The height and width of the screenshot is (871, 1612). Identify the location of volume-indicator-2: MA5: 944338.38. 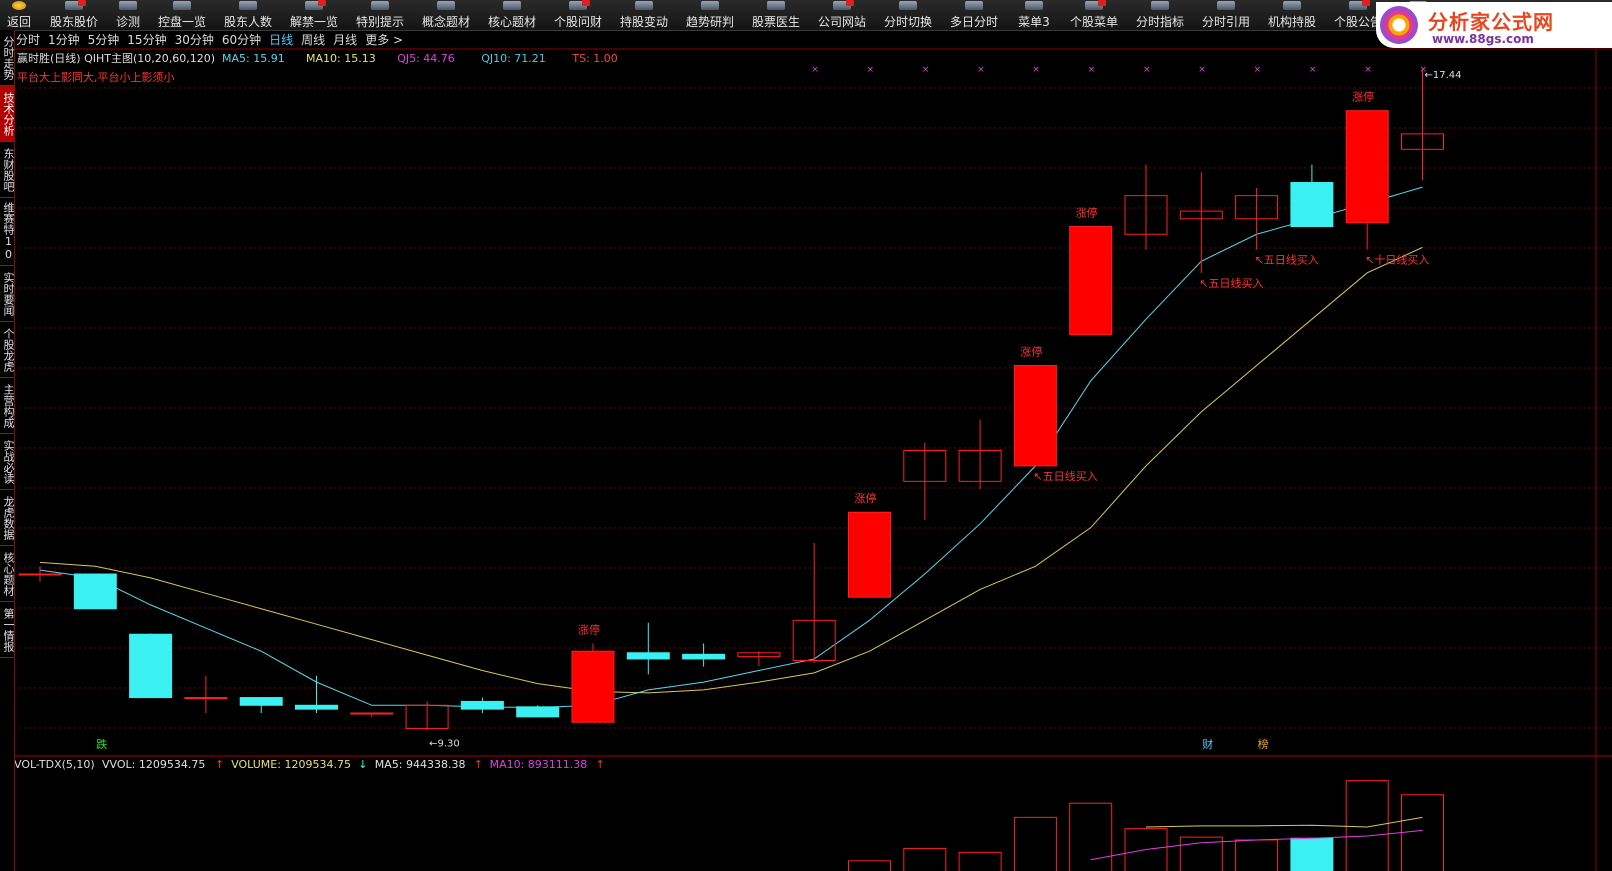
(420, 764).